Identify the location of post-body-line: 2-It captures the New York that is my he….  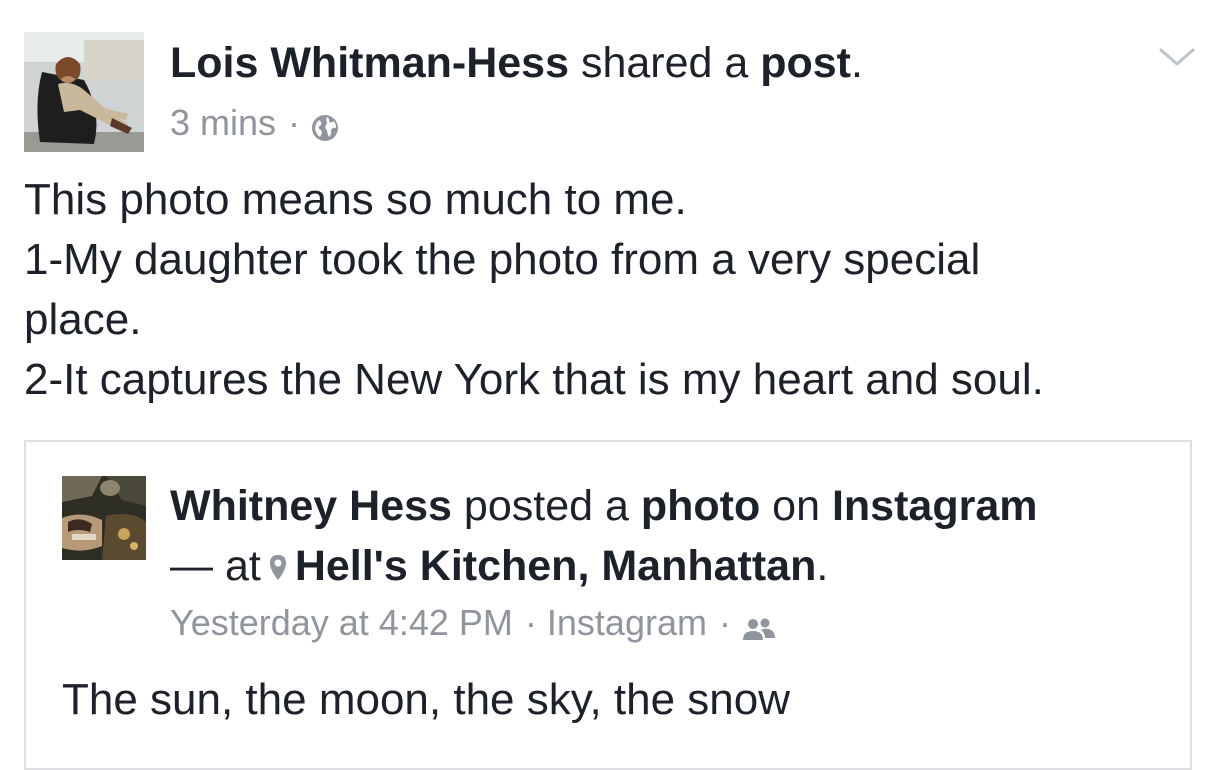
(534, 379).